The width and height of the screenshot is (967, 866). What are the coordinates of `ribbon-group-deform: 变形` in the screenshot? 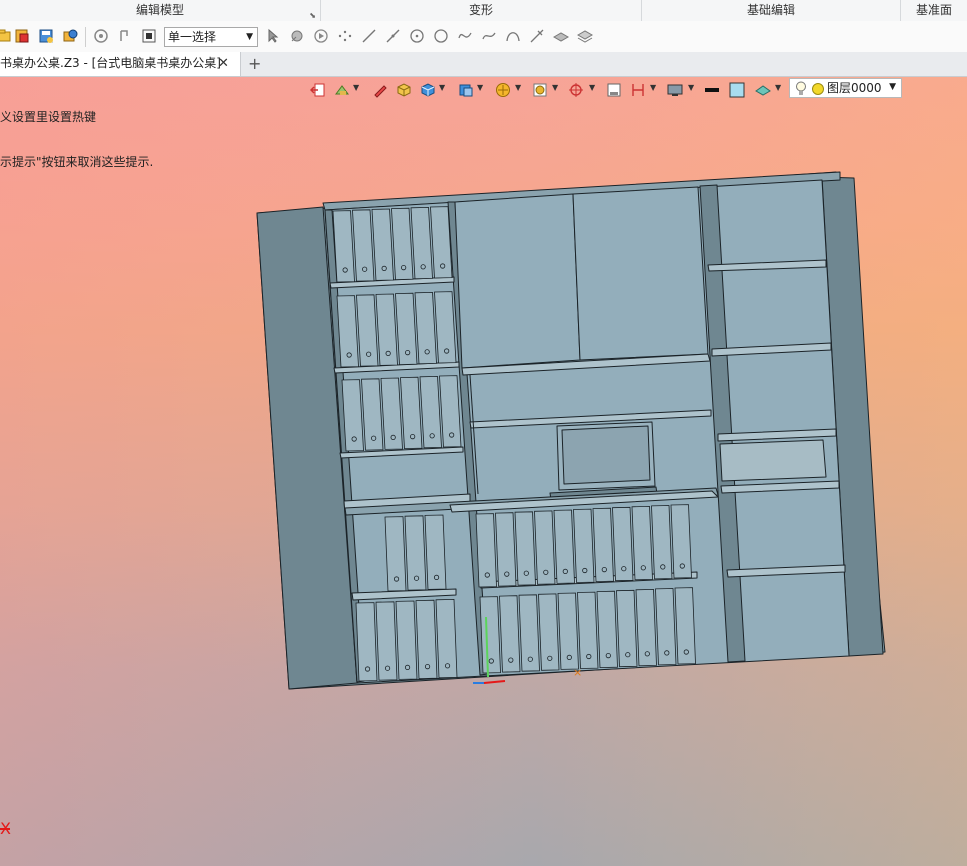 It's located at (481, 10).